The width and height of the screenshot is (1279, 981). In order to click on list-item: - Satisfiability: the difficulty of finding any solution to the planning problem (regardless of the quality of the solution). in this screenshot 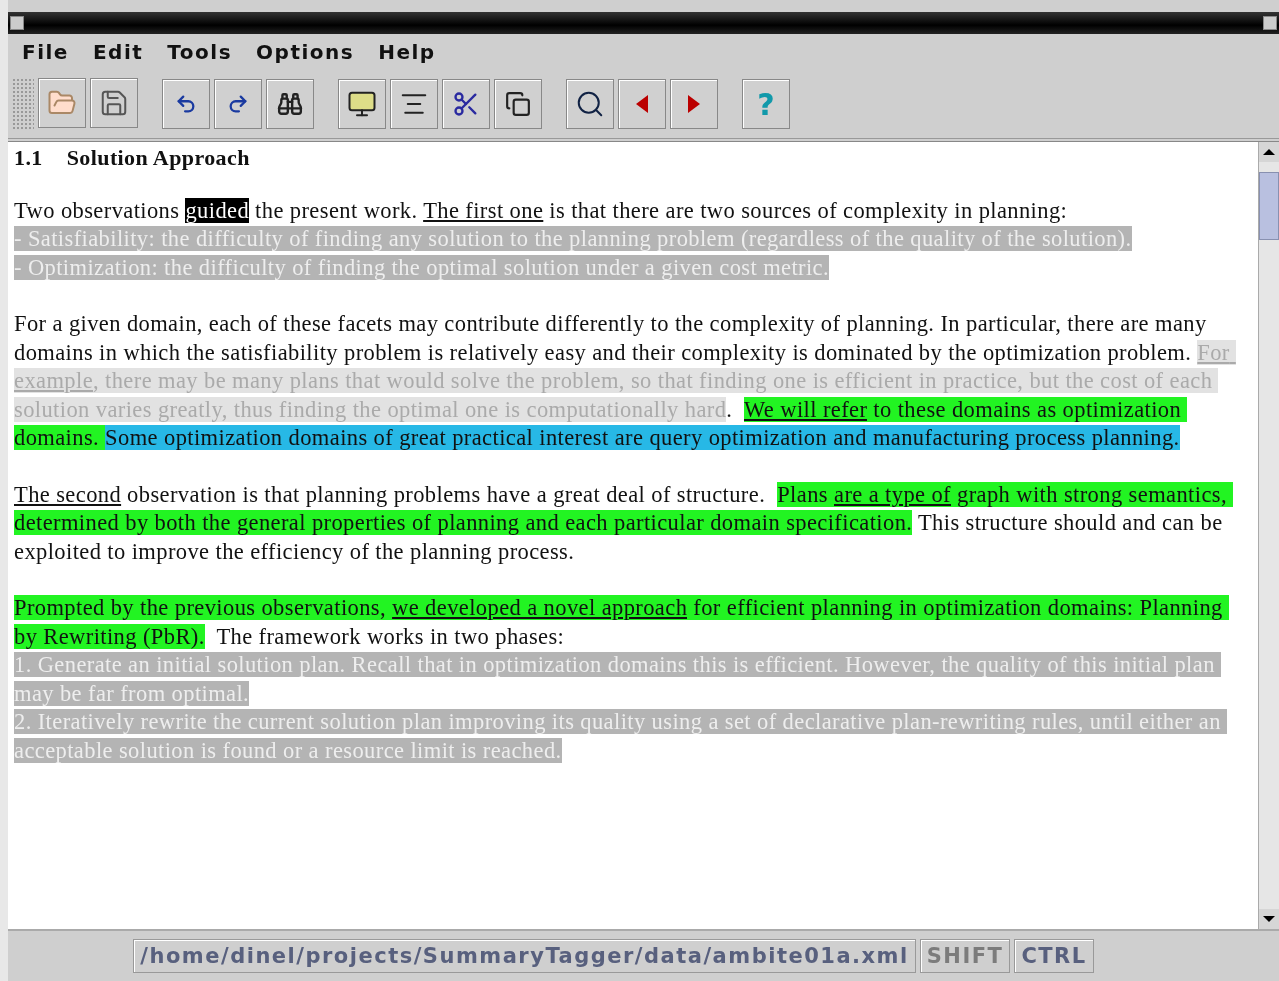, I will do `click(573, 239)`.